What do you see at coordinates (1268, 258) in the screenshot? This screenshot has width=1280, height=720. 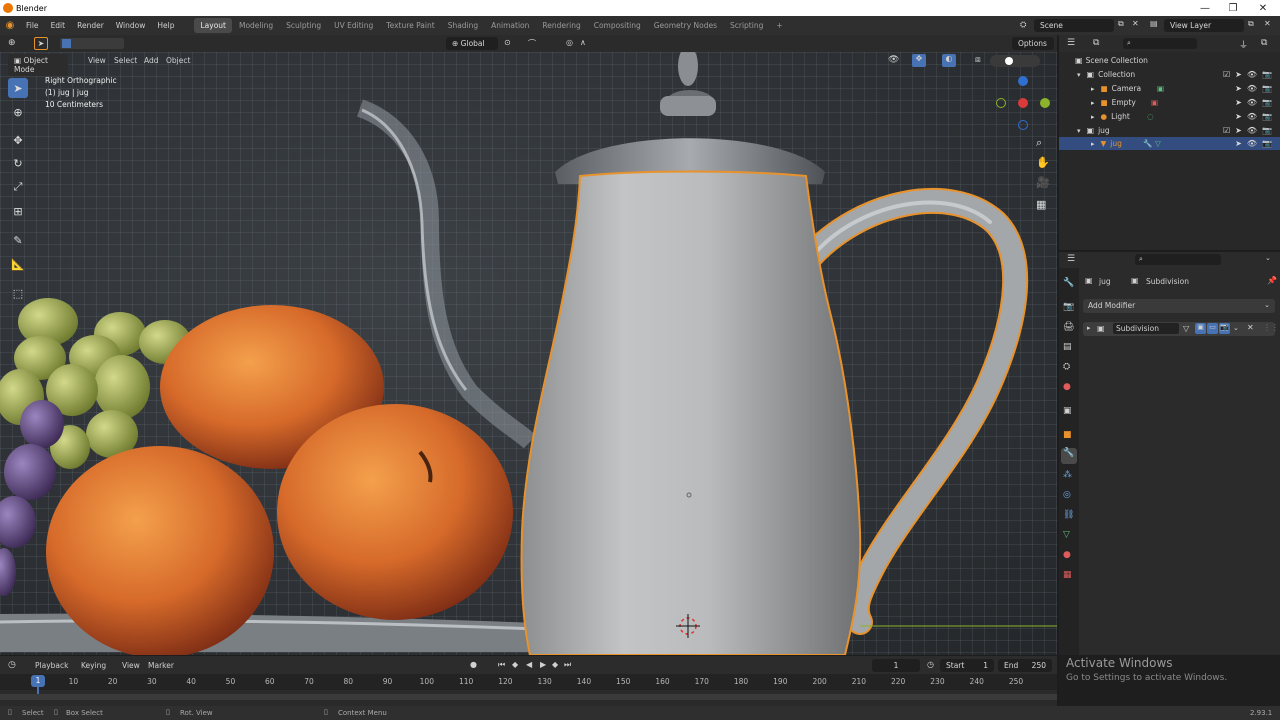 I see `chevron-down-icon: ⌄` at bounding box center [1268, 258].